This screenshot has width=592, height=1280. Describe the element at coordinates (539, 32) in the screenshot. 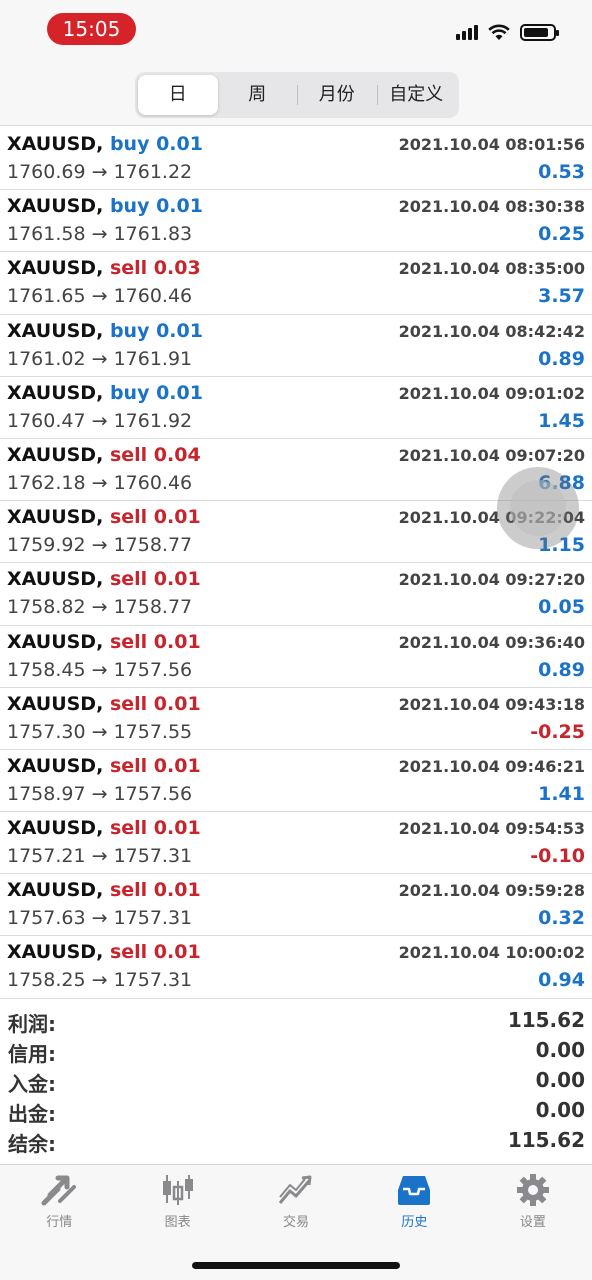

I see `battery-icon` at that location.